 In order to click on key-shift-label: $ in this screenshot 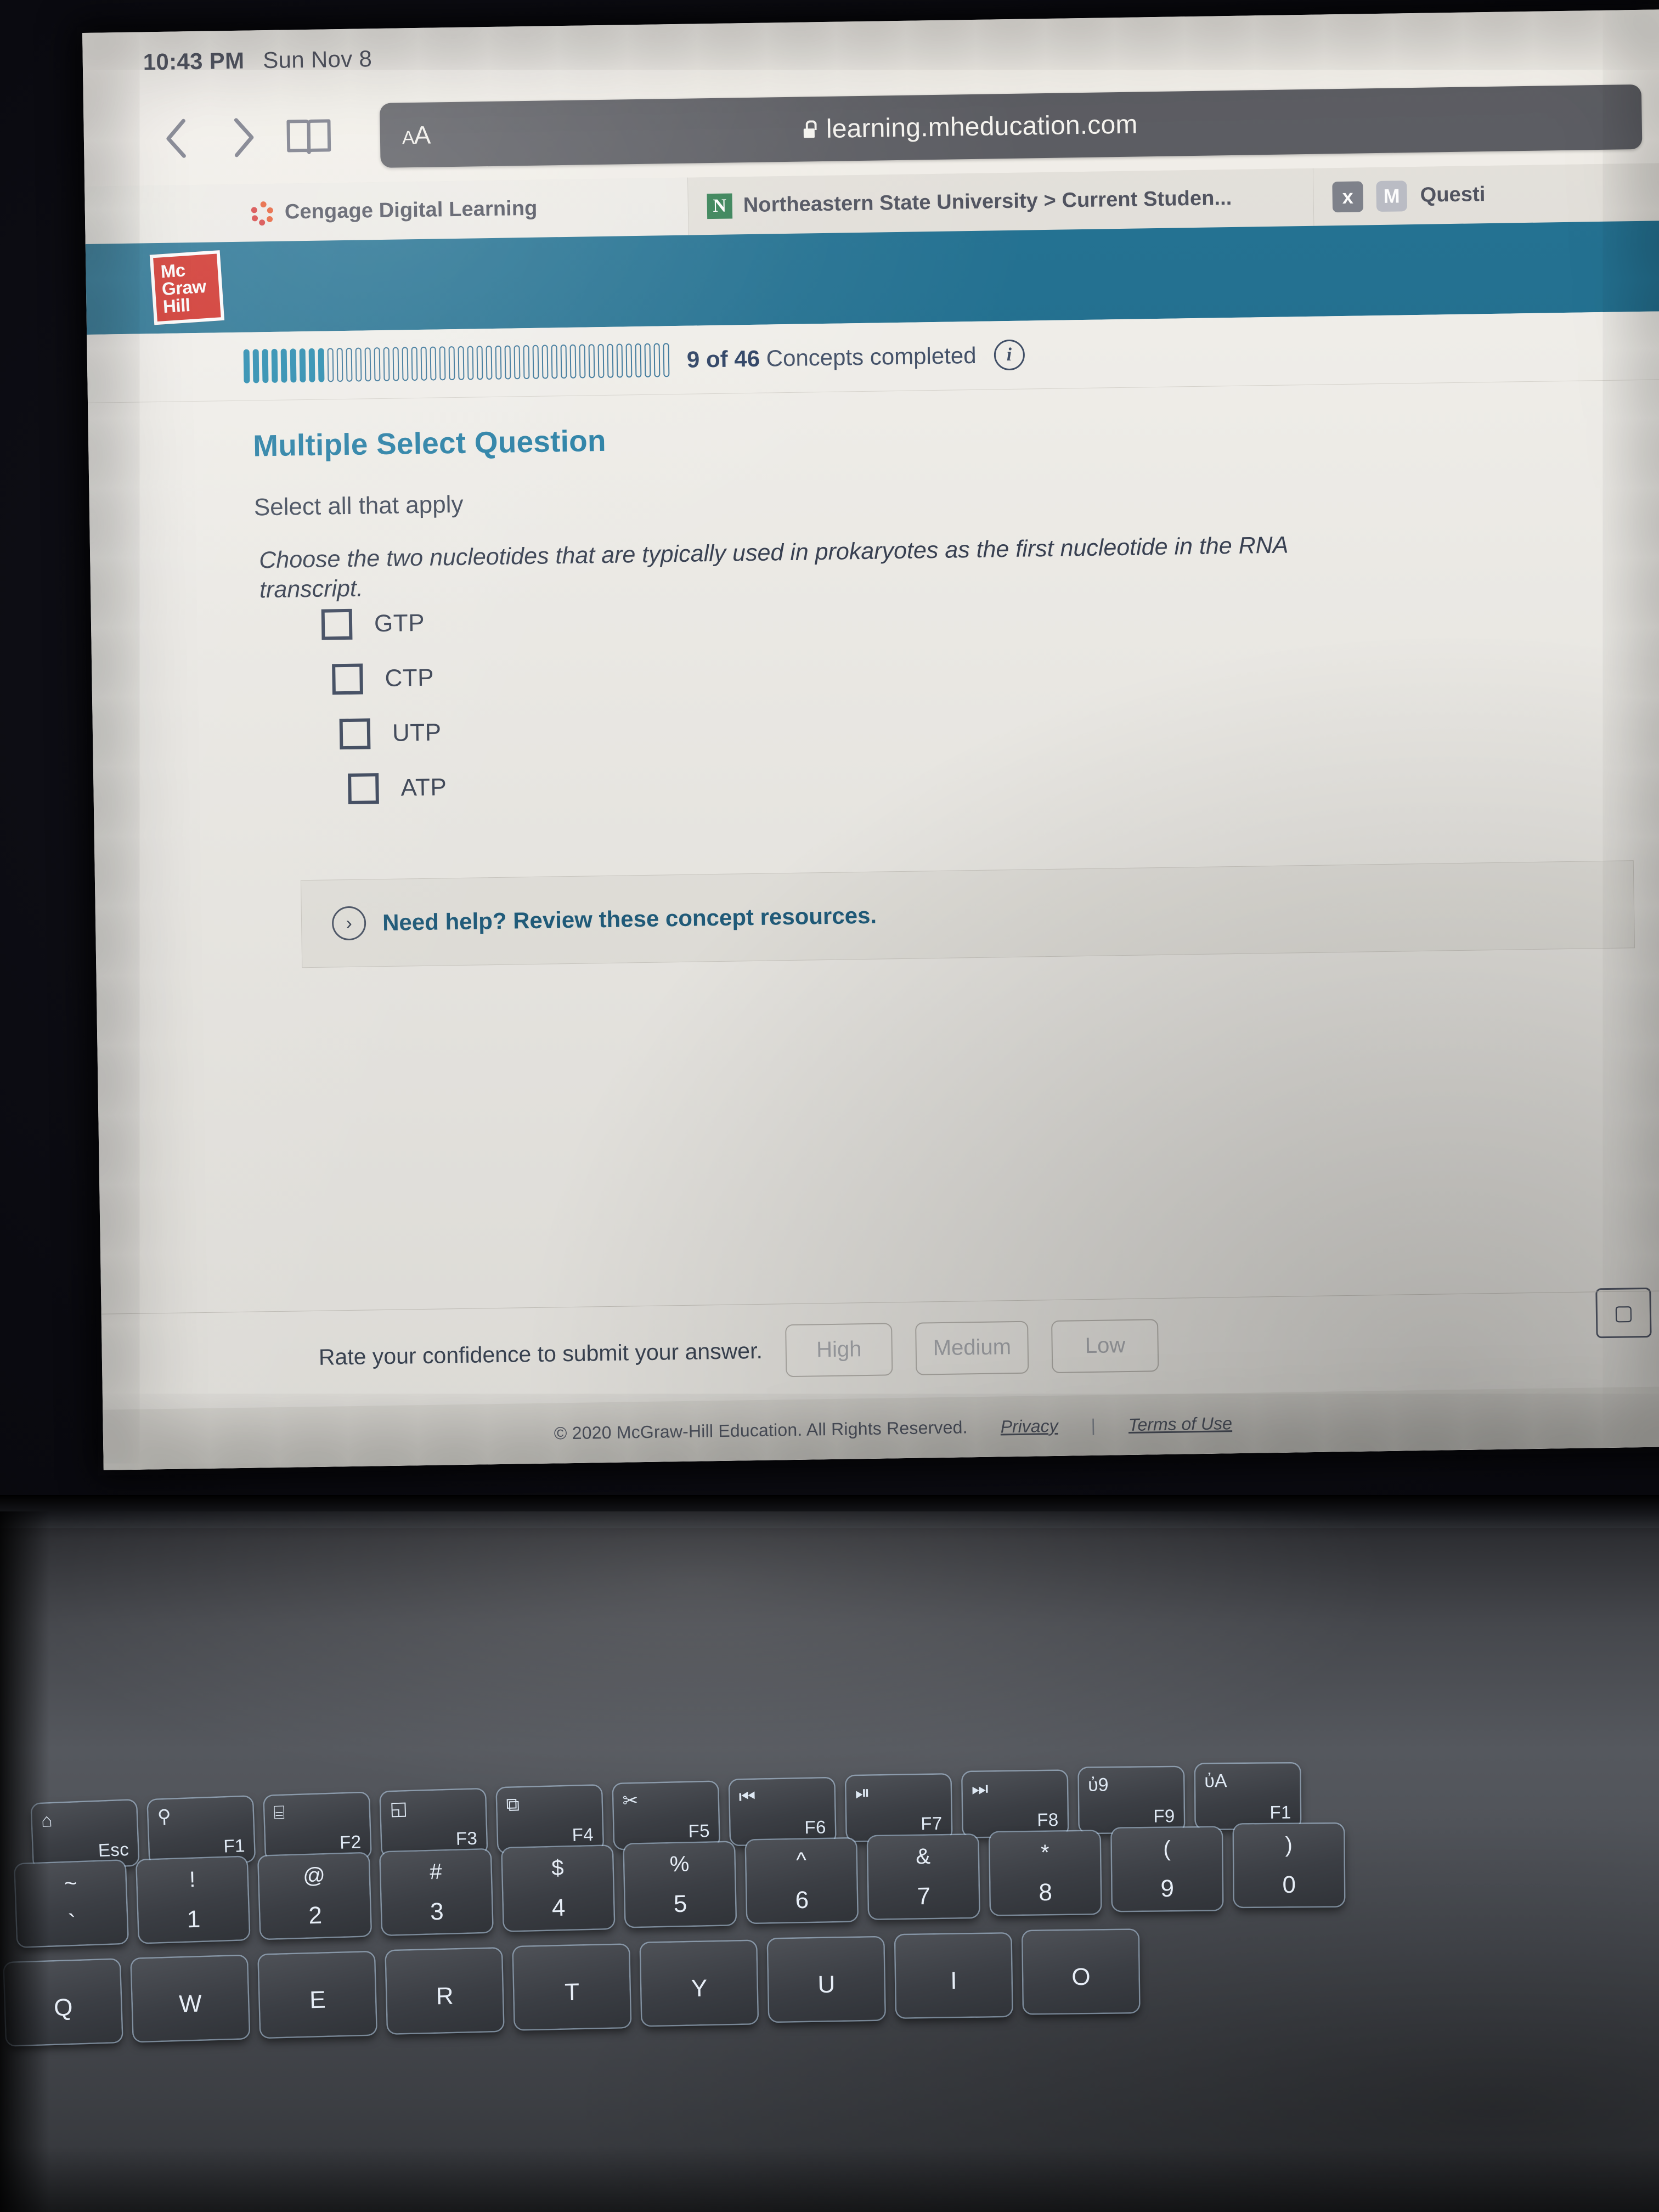, I will do `click(558, 1868)`.